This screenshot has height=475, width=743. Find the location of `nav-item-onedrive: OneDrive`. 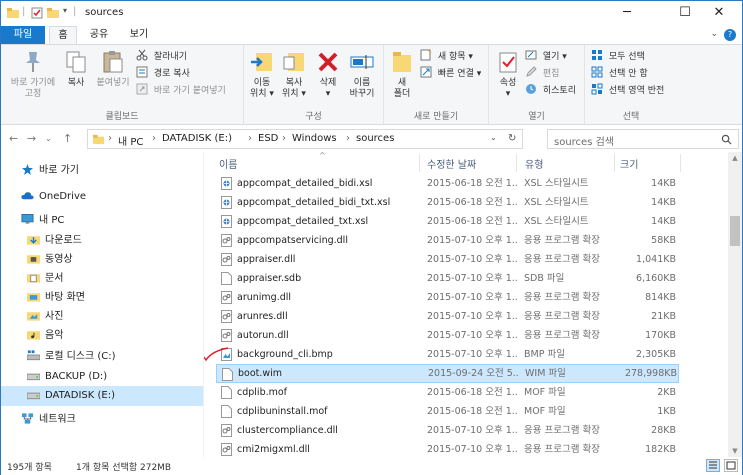

nav-item-onedrive: OneDrive is located at coordinates (102, 197).